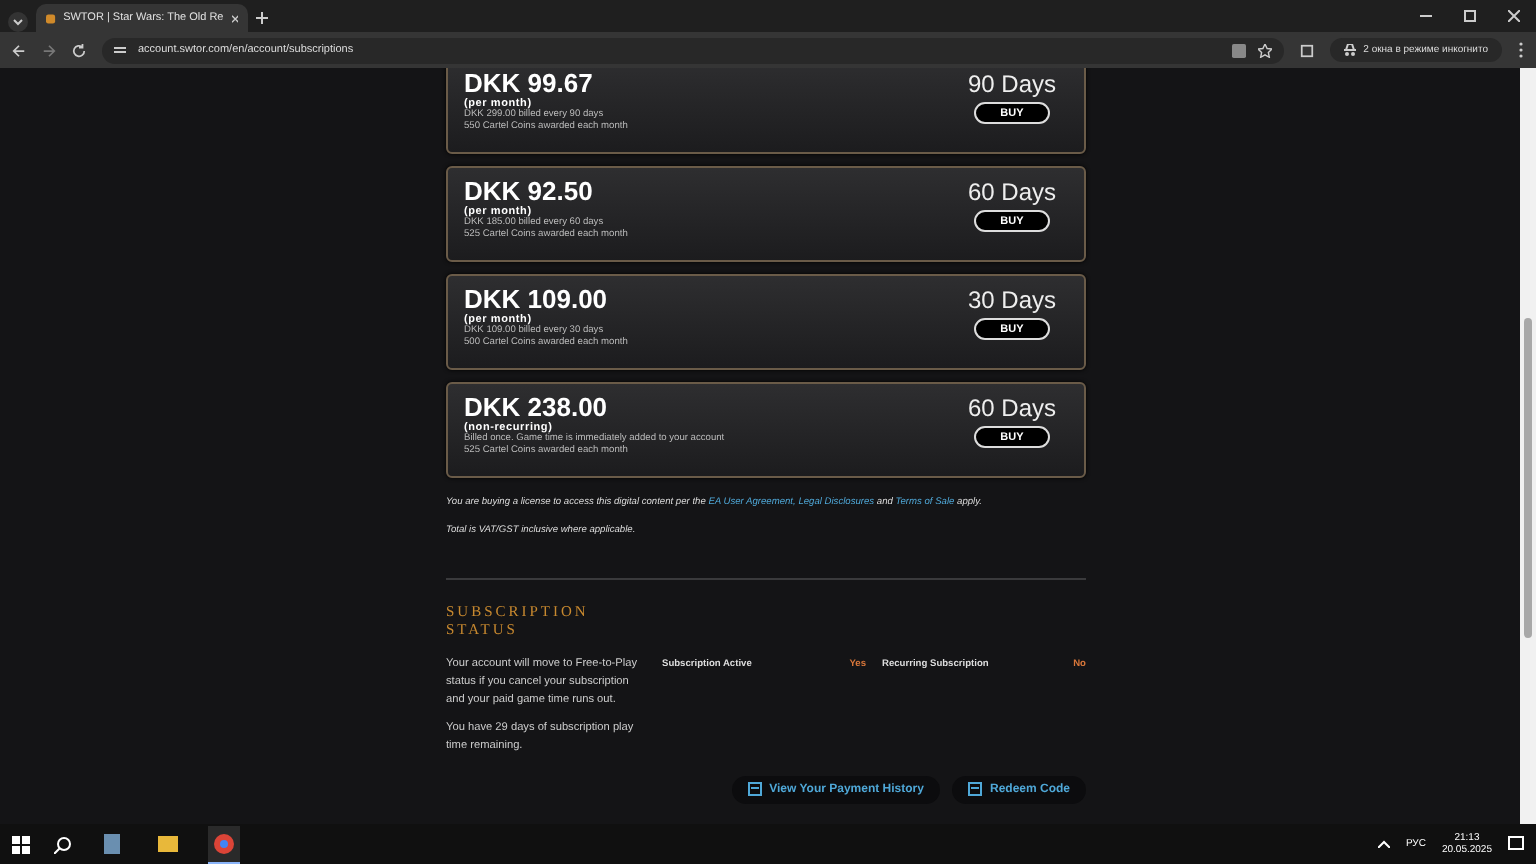  What do you see at coordinates (51, 18) in the screenshot?
I see `site-icon` at bounding box center [51, 18].